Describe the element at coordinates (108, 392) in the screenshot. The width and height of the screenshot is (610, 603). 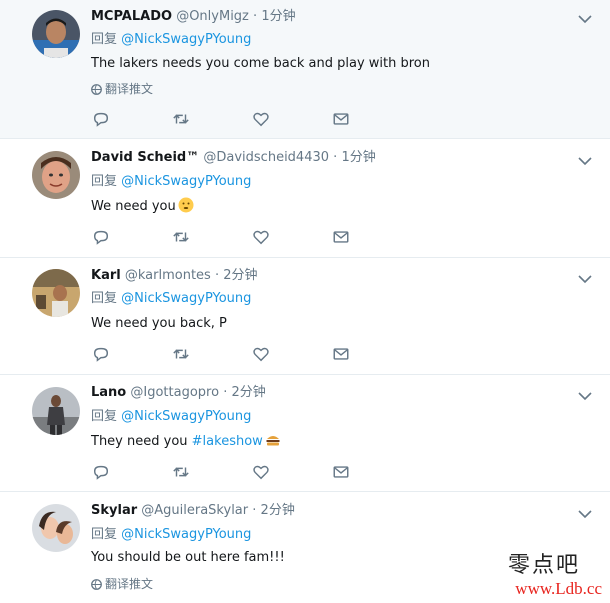
I see `display-name: Lano` at that location.